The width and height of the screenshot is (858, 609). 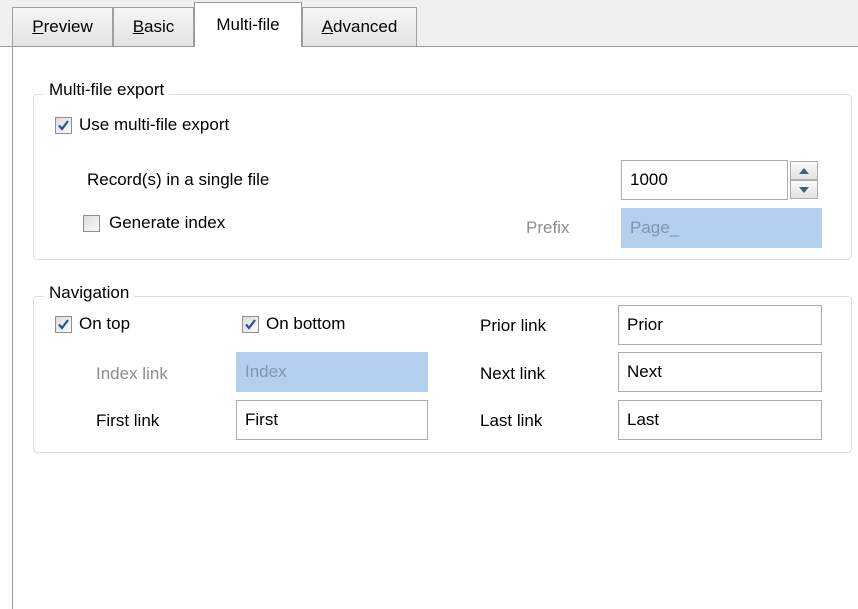 I want to click on tab-basic-accel: B, so click(x=138, y=26).